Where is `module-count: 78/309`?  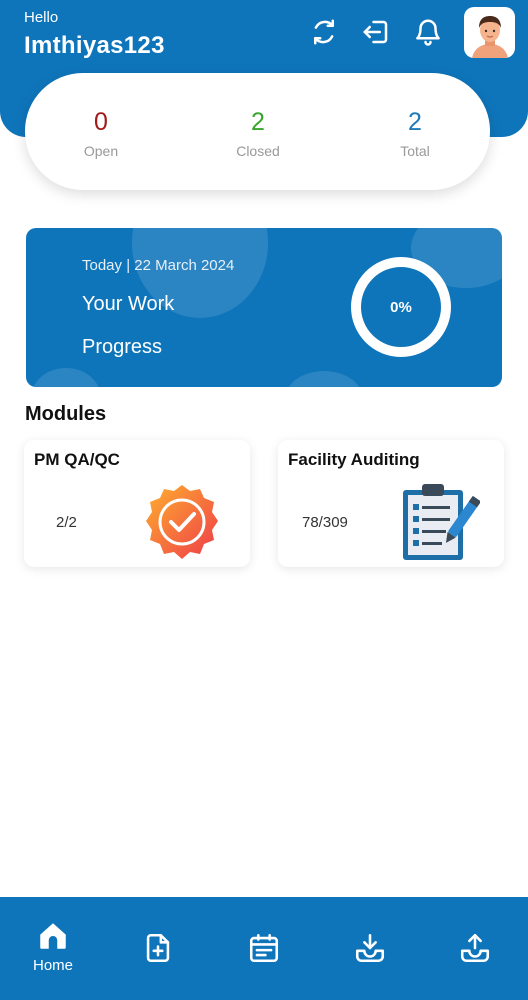
module-count: 78/309 is located at coordinates (325, 522).